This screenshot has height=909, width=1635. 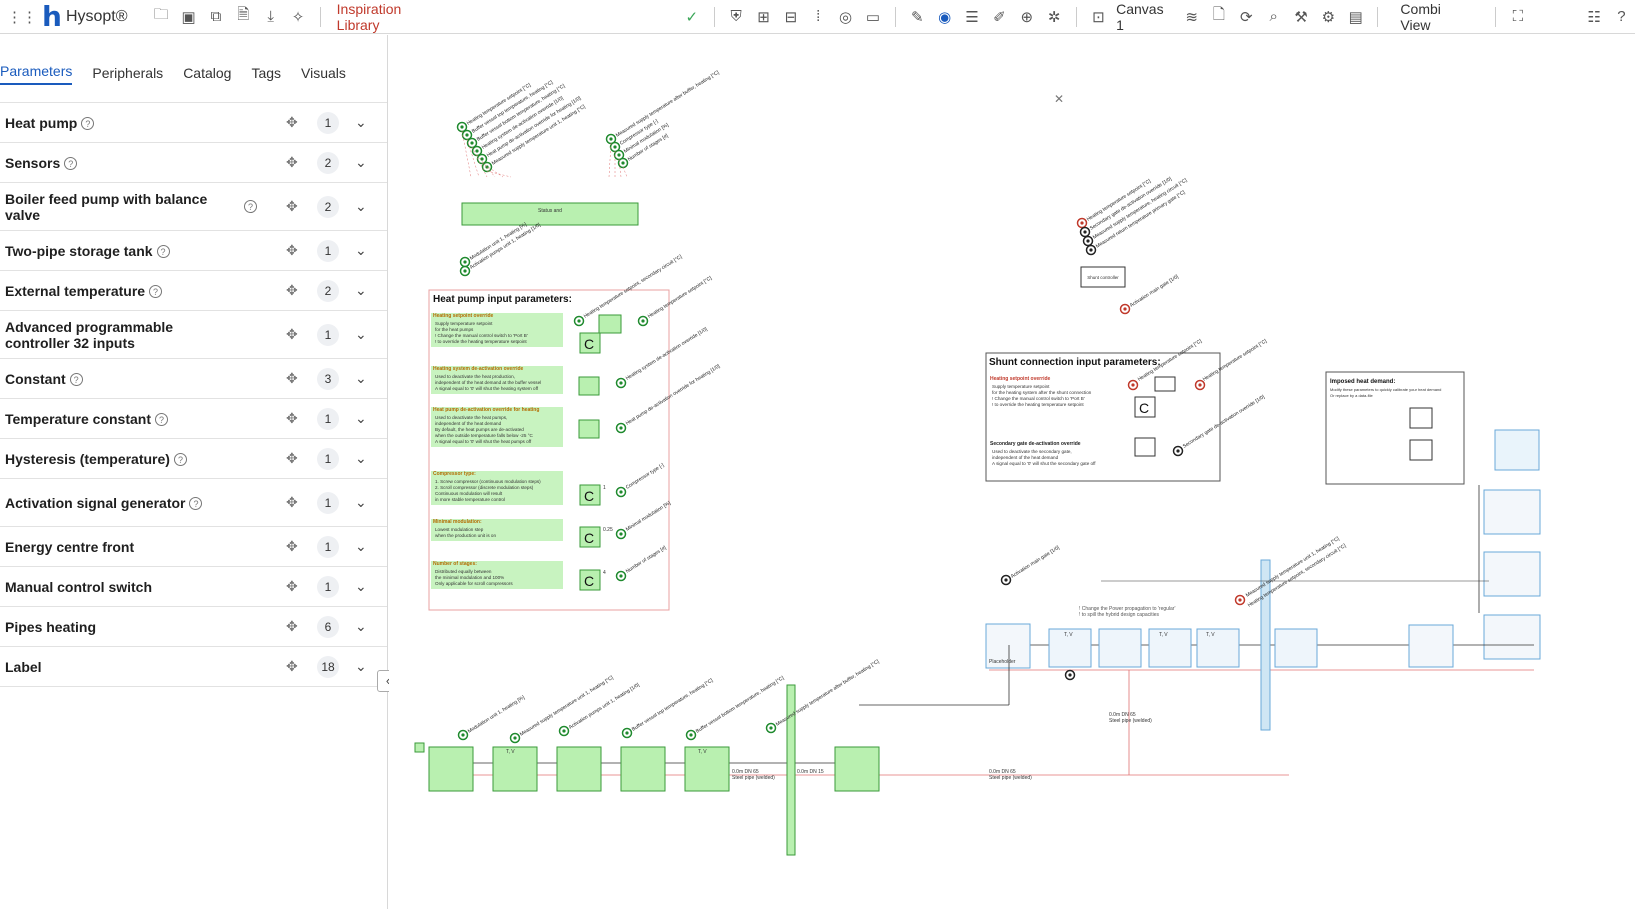 I want to click on canvas-selector: Canvas 1, so click(x=1145, y=17).